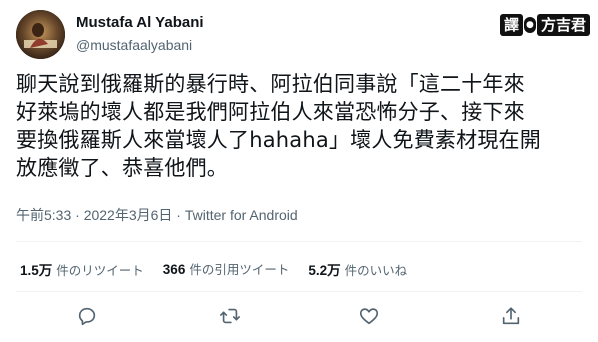 This screenshot has width=598, height=342. I want to click on retweet-count-label: 件のリツイート, so click(100, 270).